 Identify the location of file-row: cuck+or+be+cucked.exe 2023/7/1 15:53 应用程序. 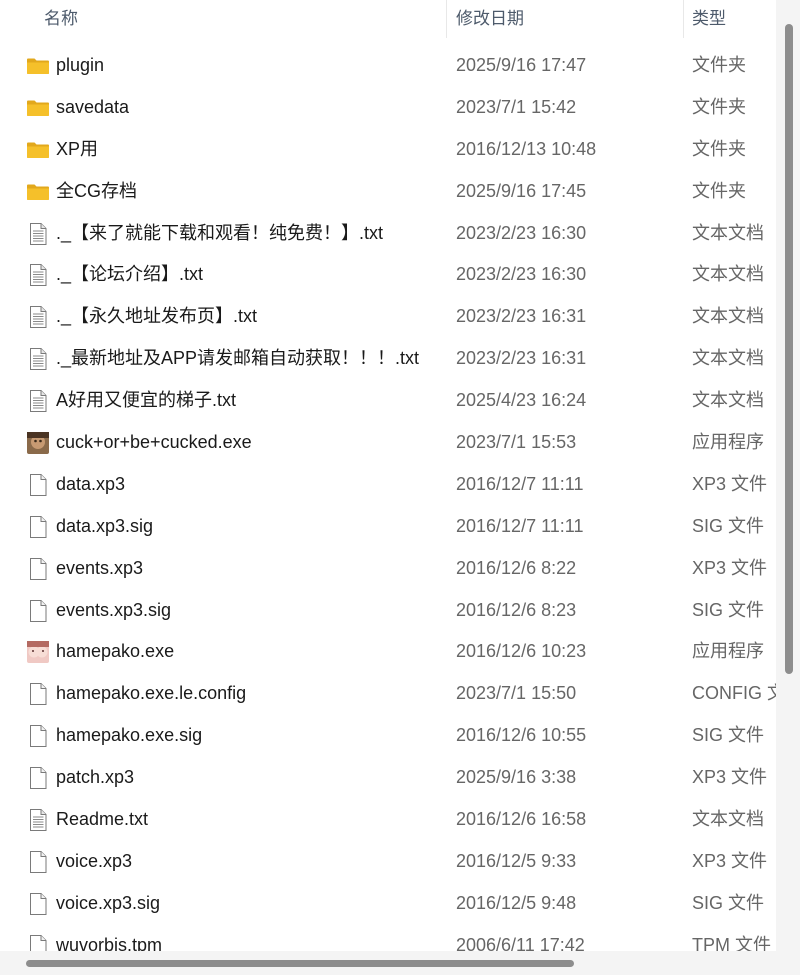
(388, 443).